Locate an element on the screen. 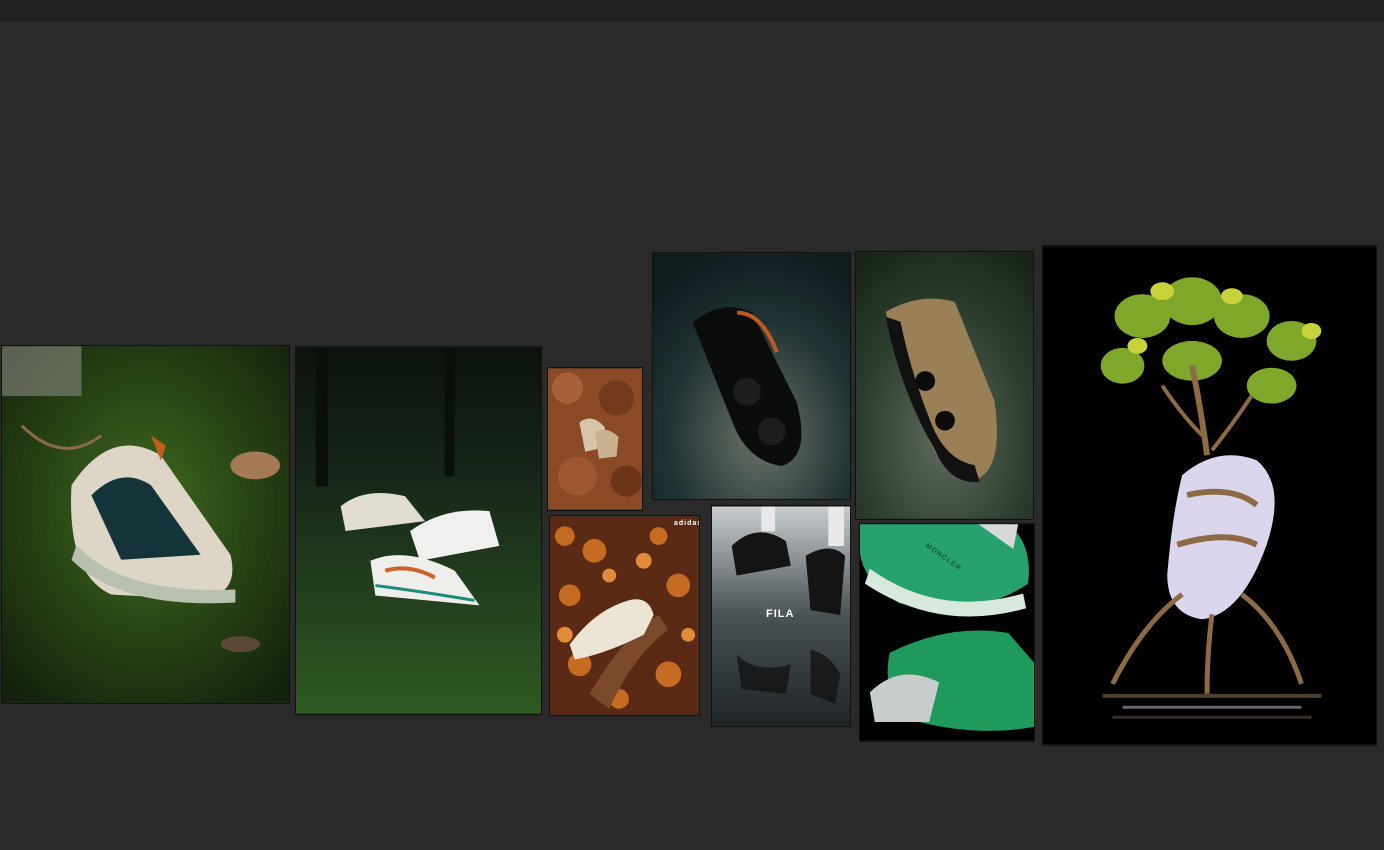 The width and height of the screenshot is (1384, 850). sneaker-on-moss-icon is located at coordinates (145, 524).